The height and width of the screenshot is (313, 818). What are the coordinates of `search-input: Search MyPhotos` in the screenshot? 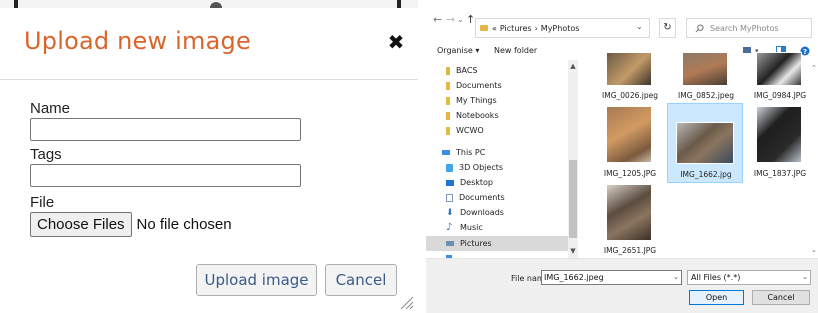 It's located at (749, 28).